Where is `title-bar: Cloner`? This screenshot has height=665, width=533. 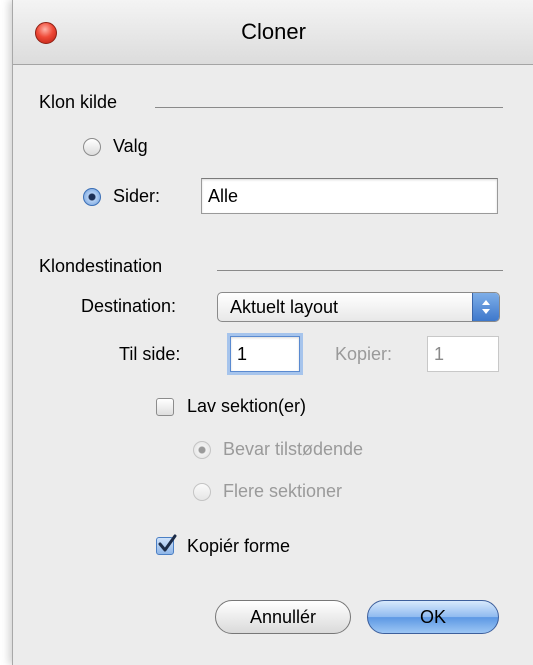 title-bar: Cloner is located at coordinates (273, 32).